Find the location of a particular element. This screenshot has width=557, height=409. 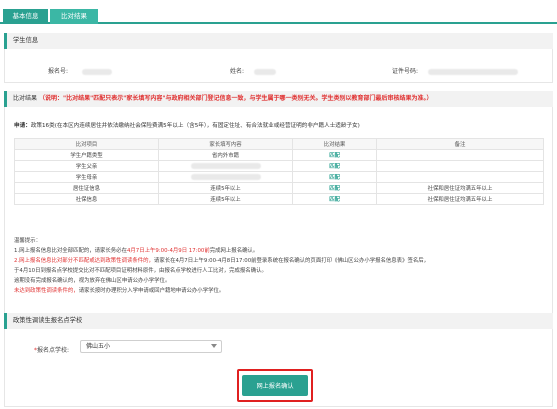

student-info-header: 学生信息 is located at coordinates (278, 41).